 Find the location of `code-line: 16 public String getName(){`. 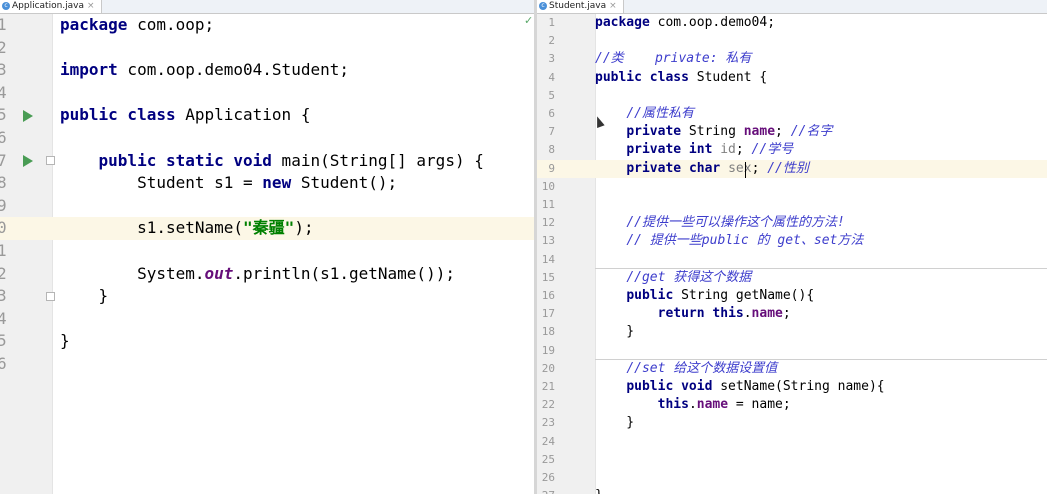

code-line: 16 public String getName(){ is located at coordinates (792, 296).